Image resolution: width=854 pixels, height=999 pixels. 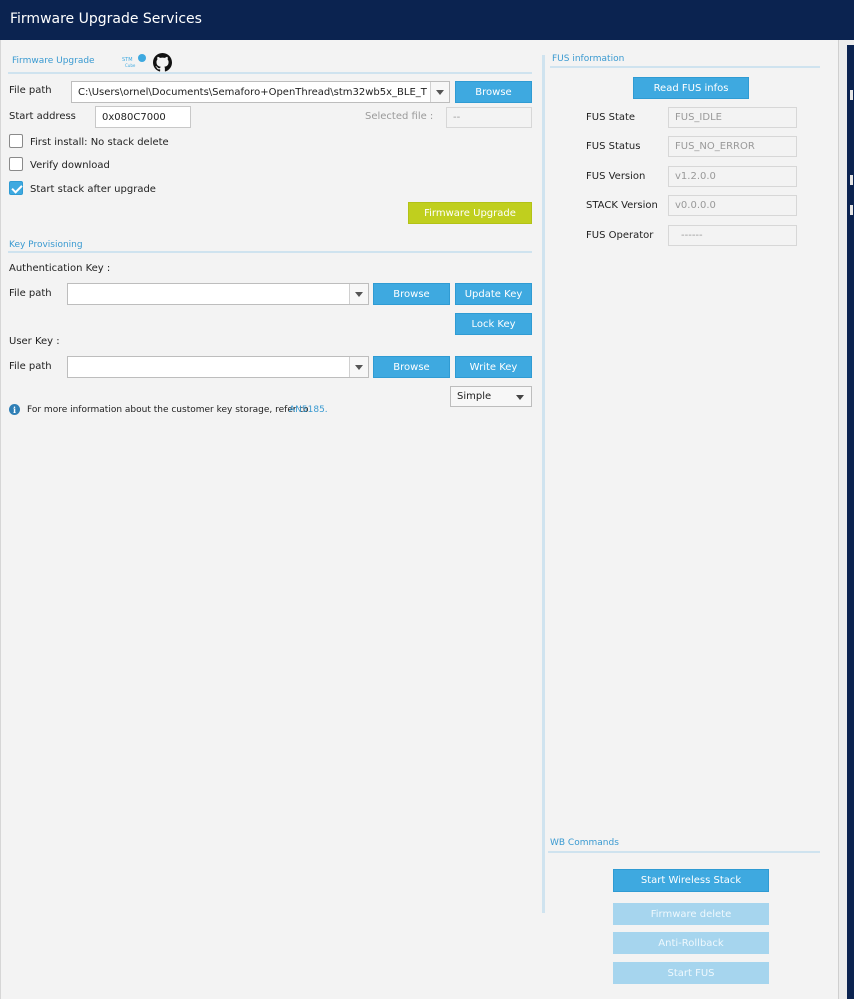 I want to click on wb-commands-section-title: WB Commands, so click(x=584, y=843).